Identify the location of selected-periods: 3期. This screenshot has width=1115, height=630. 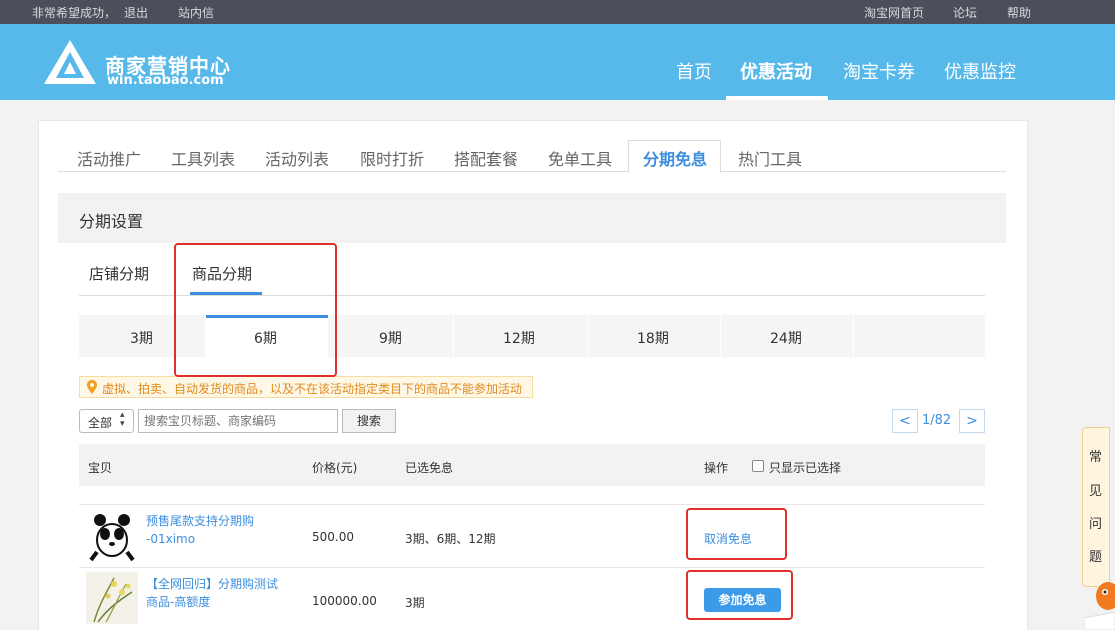
(415, 603).